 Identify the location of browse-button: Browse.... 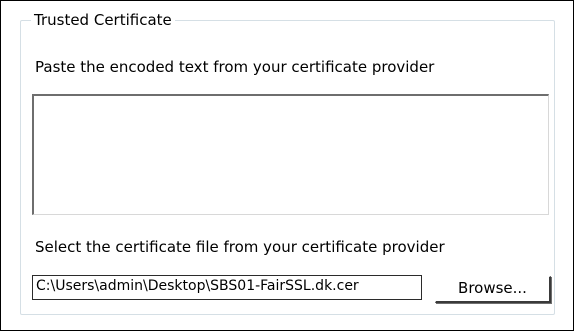
(493, 289).